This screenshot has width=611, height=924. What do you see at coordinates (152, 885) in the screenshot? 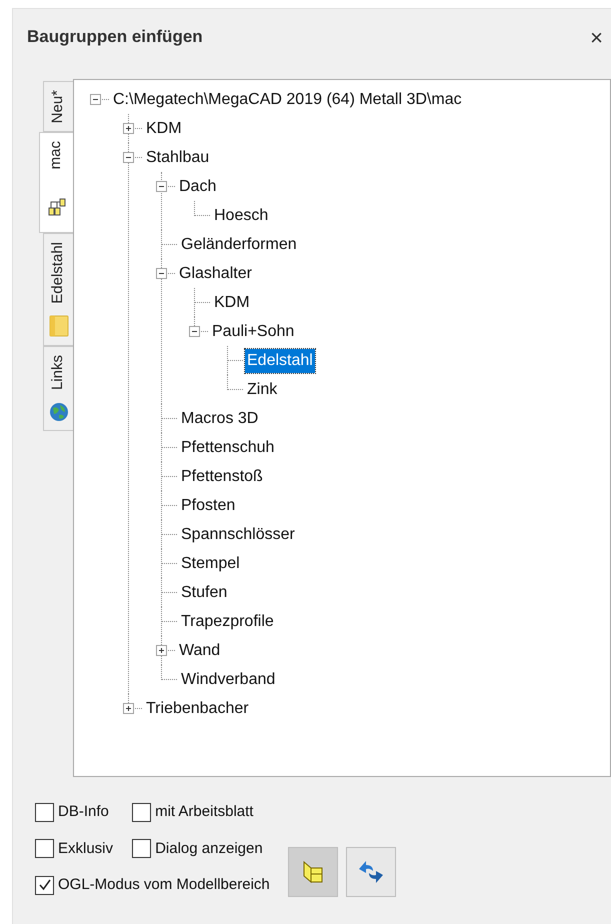
I see `checkbox-option: OGL-Modus vom Modellbereich` at bounding box center [152, 885].